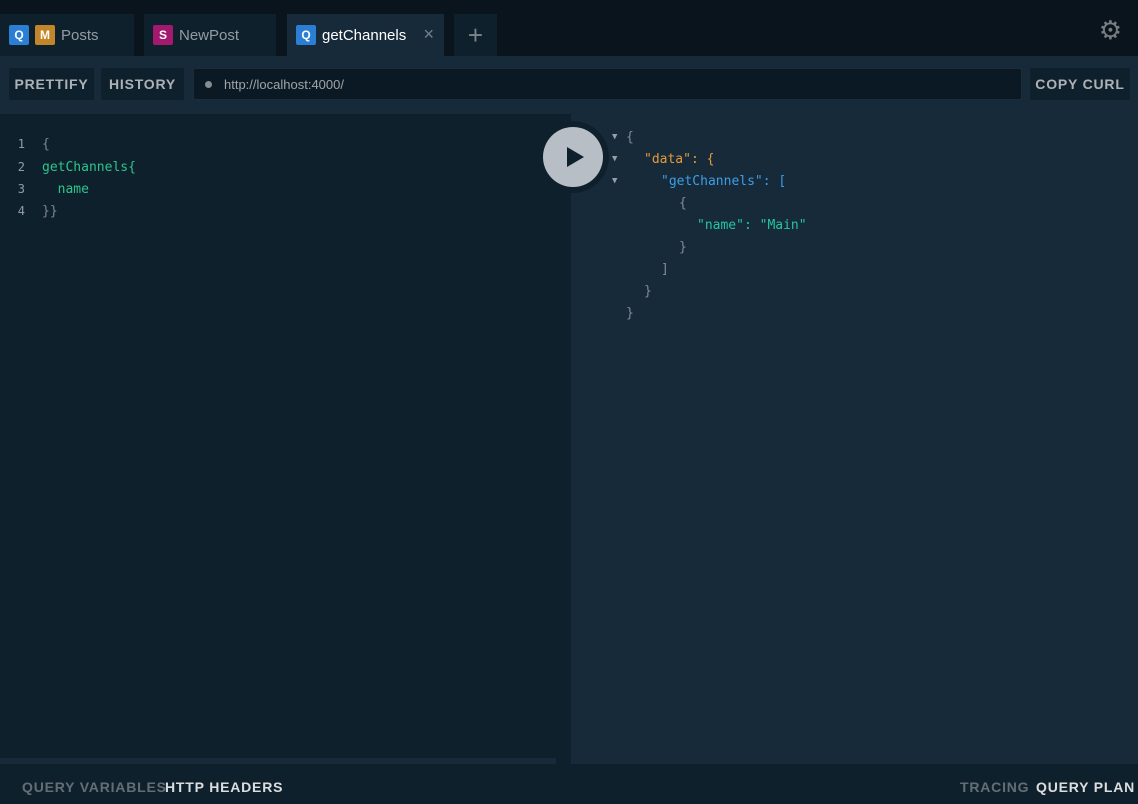 The width and height of the screenshot is (1138, 804). What do you see at coordinates (569, 28) in the screenshot?
I see `tab-bar: Q M Posts S NewPost Q getChannels × + ⚙` at bounding box center [569, 28].